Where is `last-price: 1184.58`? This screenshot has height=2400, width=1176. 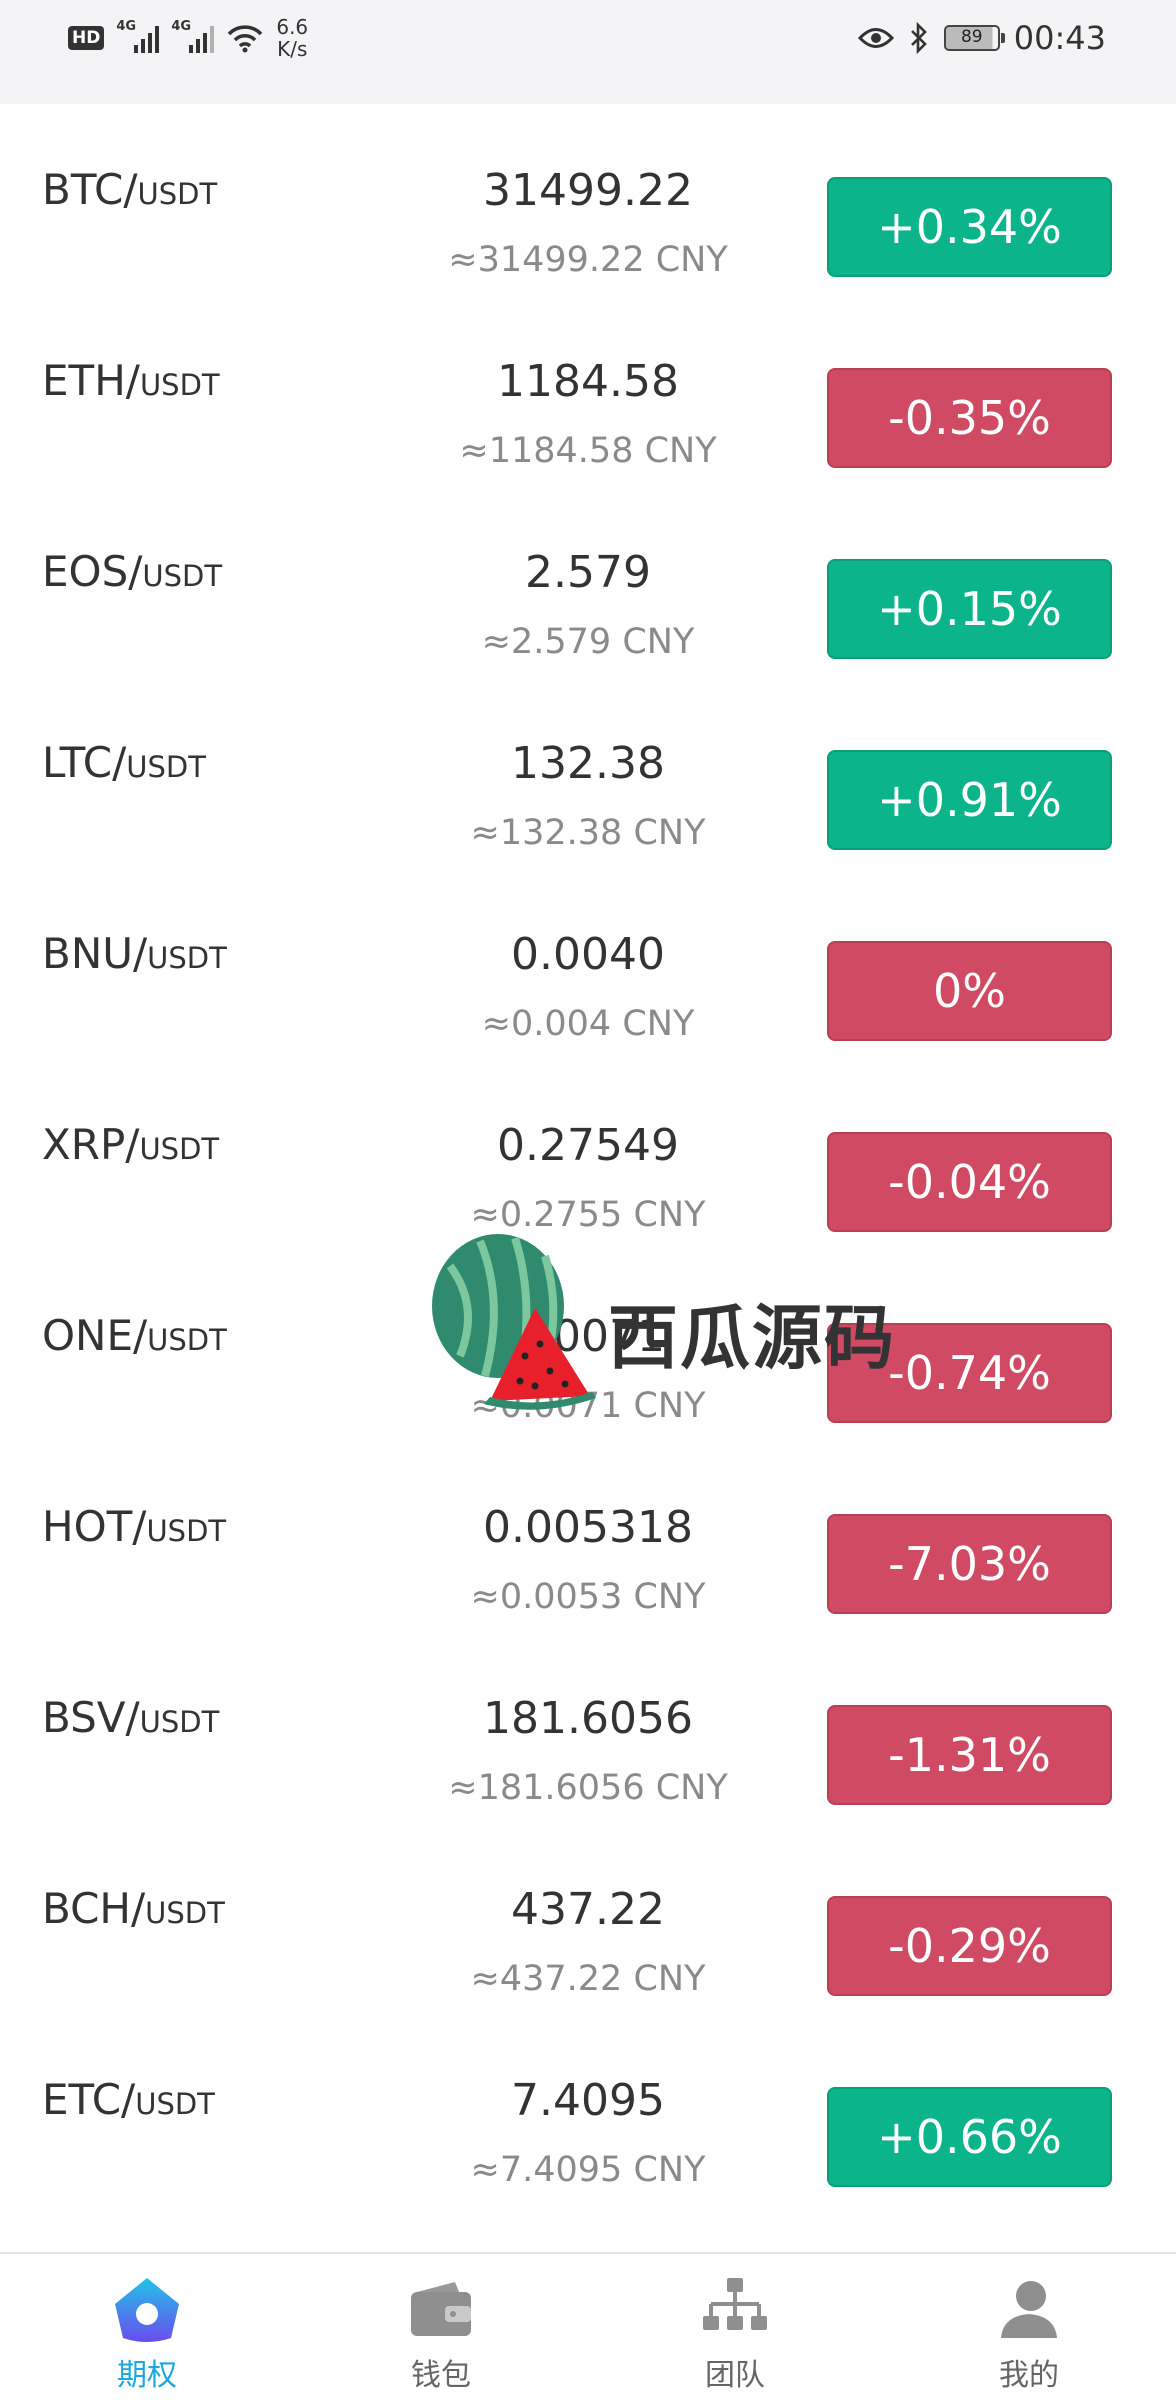 last-price: 1184.58 is located at coordinates (588, 381).